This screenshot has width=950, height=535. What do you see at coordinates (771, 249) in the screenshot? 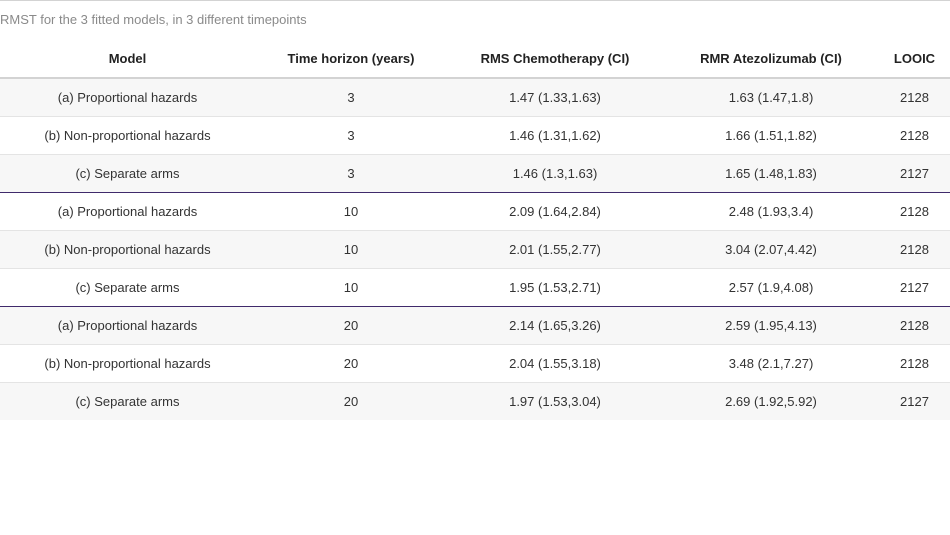
I see `cell-atezo: 3.04 (2.07,4.42)` at bounding box center [771, 249].